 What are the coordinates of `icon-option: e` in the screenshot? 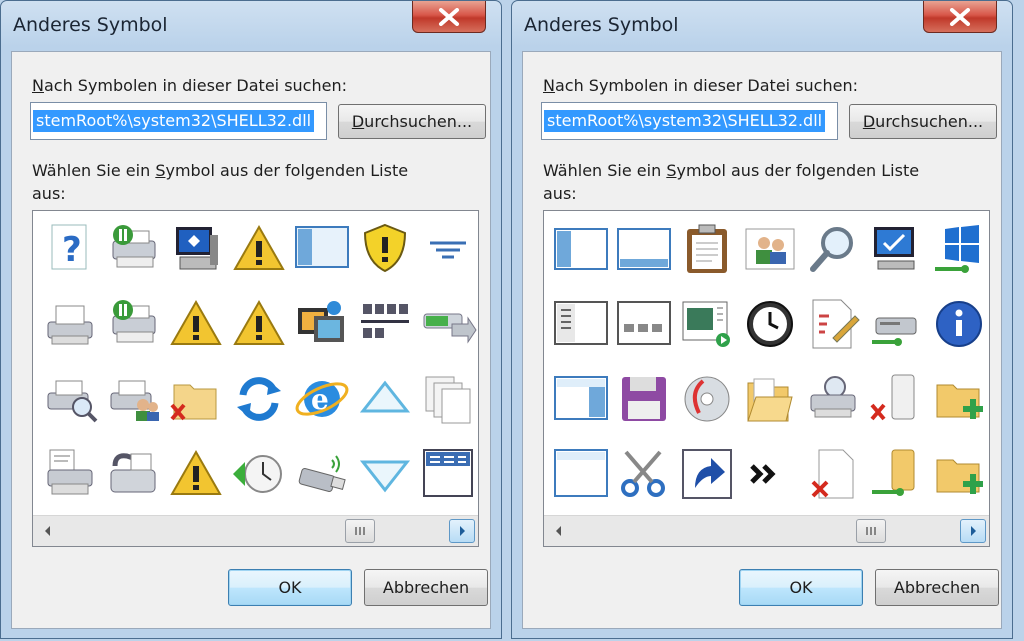 It's located at (322, 399).